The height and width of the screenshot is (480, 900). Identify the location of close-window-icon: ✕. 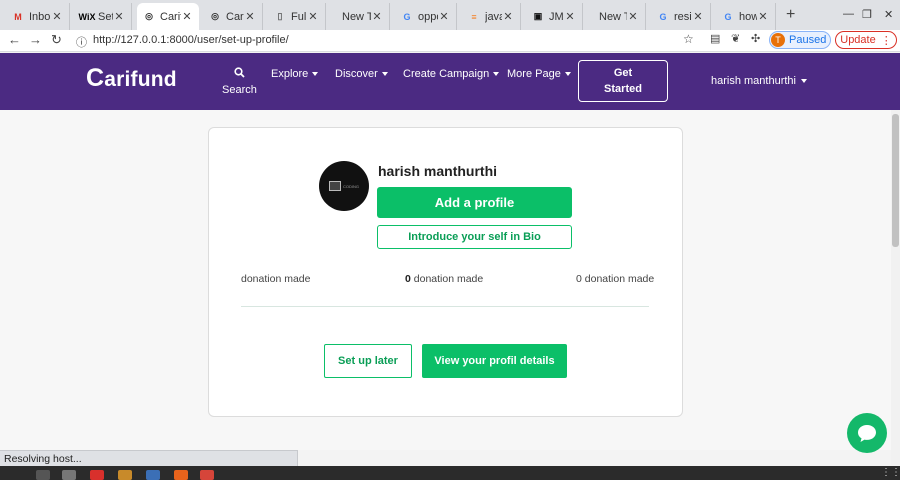
(888, 14).